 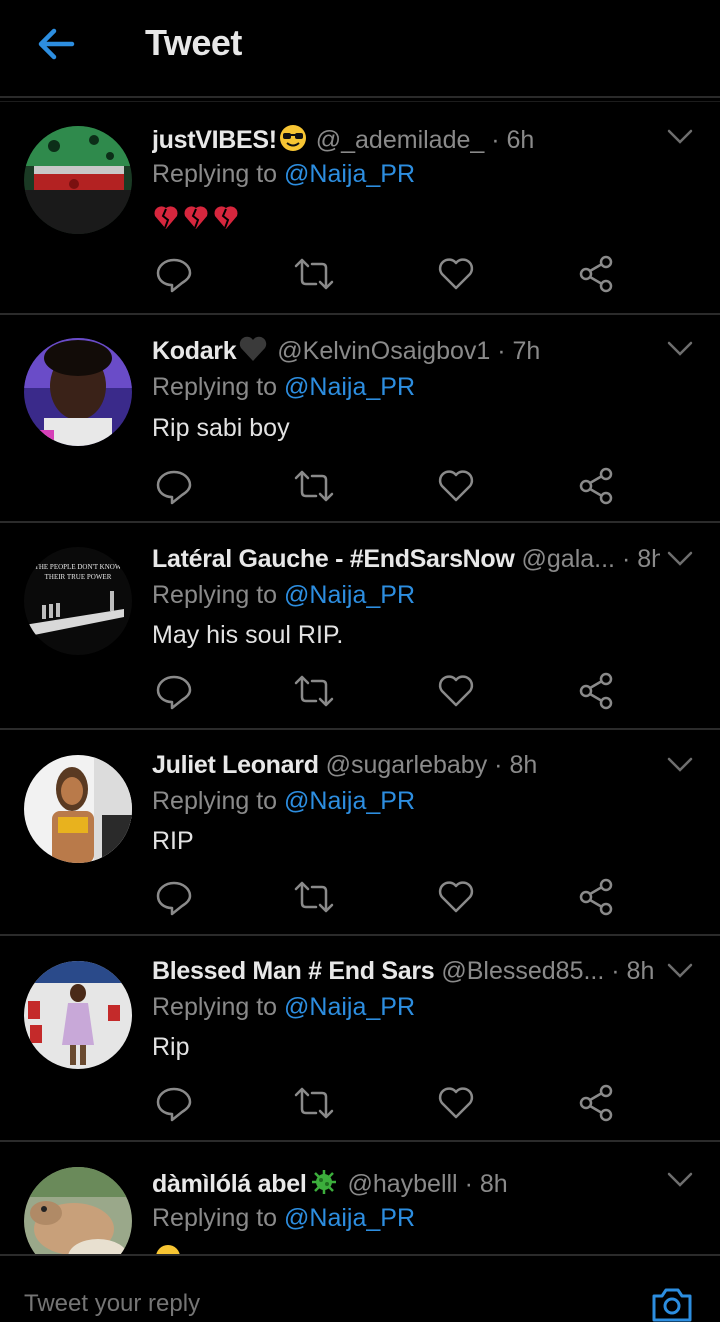 What do you see at coordinates (56, 44) in the screenshot?
I see `back-arrow-icon` at bounding box center [56, 44].